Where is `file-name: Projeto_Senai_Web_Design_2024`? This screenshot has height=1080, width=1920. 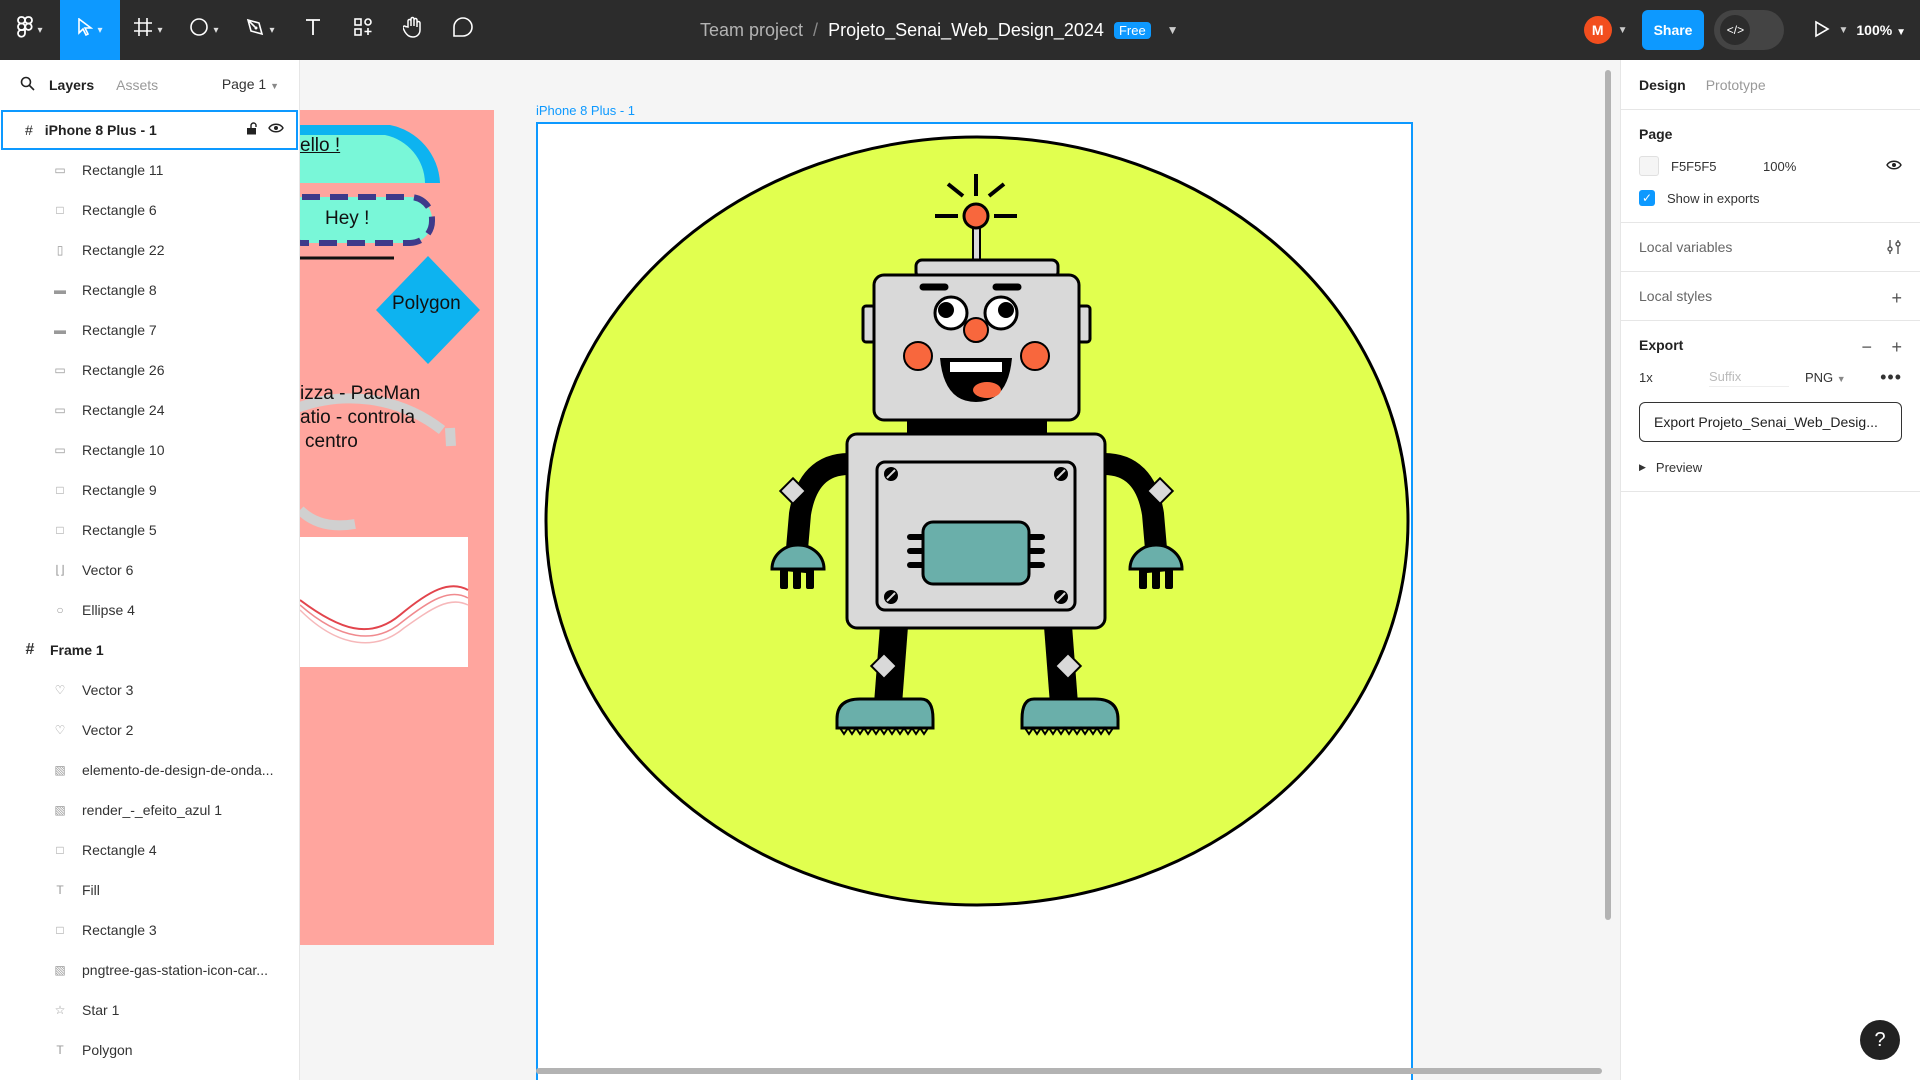
file-name: Projeto_Senai_Web_Design_2024 is located at coordinates (966, 30).